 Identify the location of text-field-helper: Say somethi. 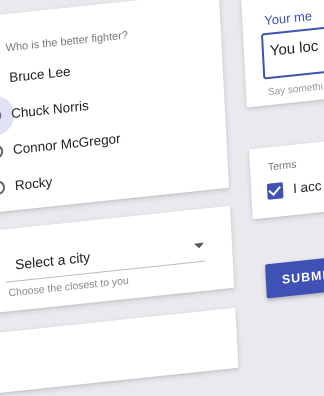
(295, 90).